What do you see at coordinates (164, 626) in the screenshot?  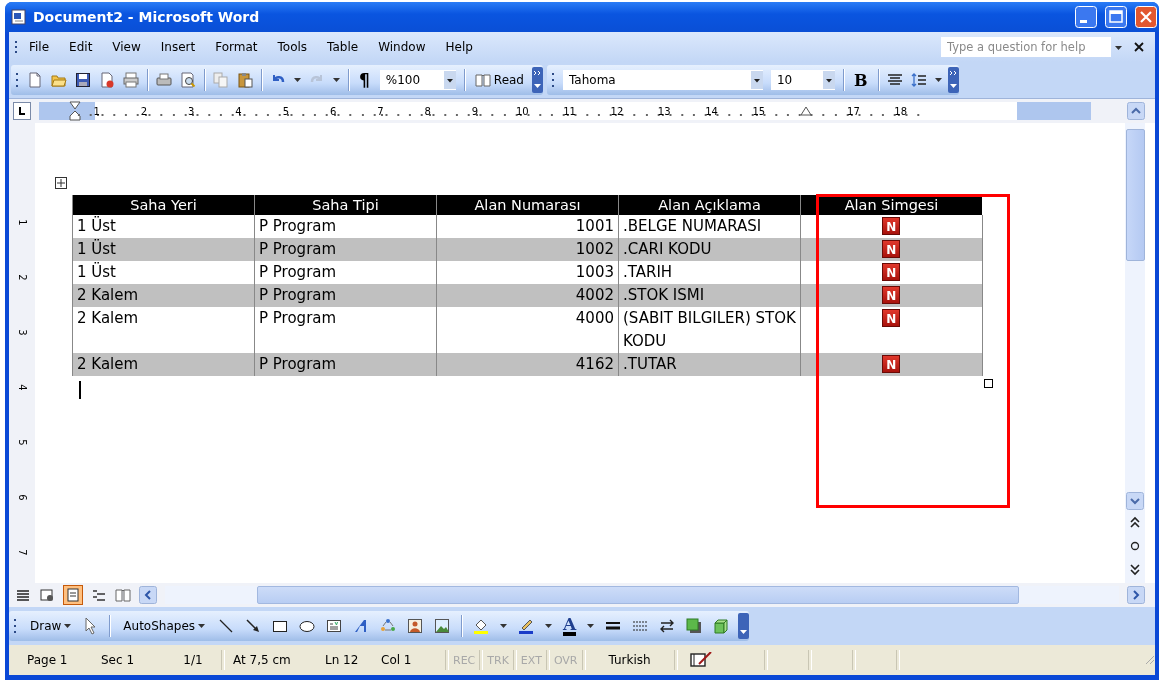 I see `autoshapes-menu-button: AutoShapes` at bounding box center [164, 626].